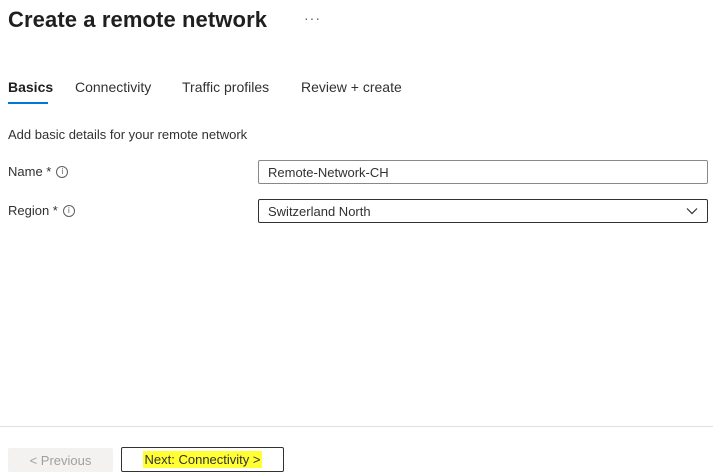 The height and width of the screenshot is (475, 713). Describe the element at coordinates (483, 172) in the screenshot. I see `name-input` at that location.